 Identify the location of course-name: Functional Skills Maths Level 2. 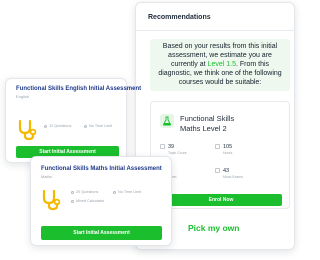
(207, 124).